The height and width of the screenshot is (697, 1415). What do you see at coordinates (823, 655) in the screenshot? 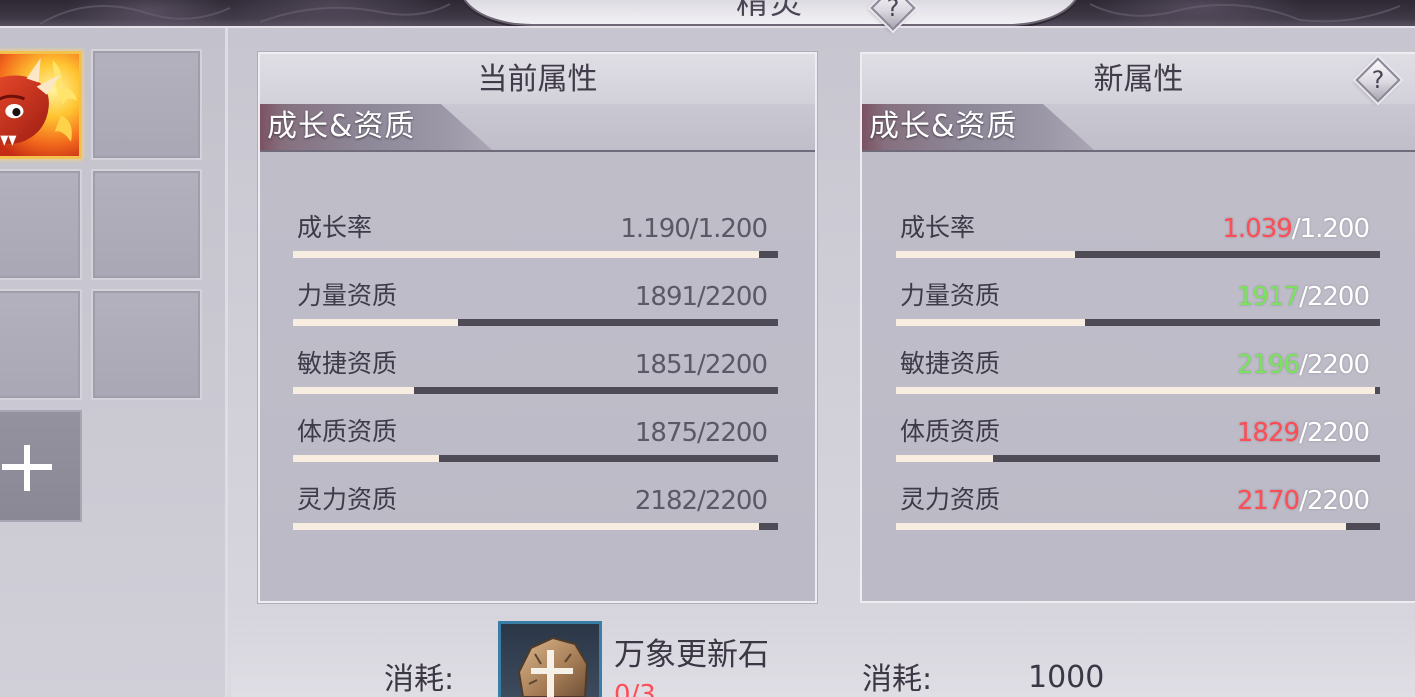
I see `cost-bar: 消耗: 万象更新石 0/3 消耗: 1000` at bounding box center [823, 655].